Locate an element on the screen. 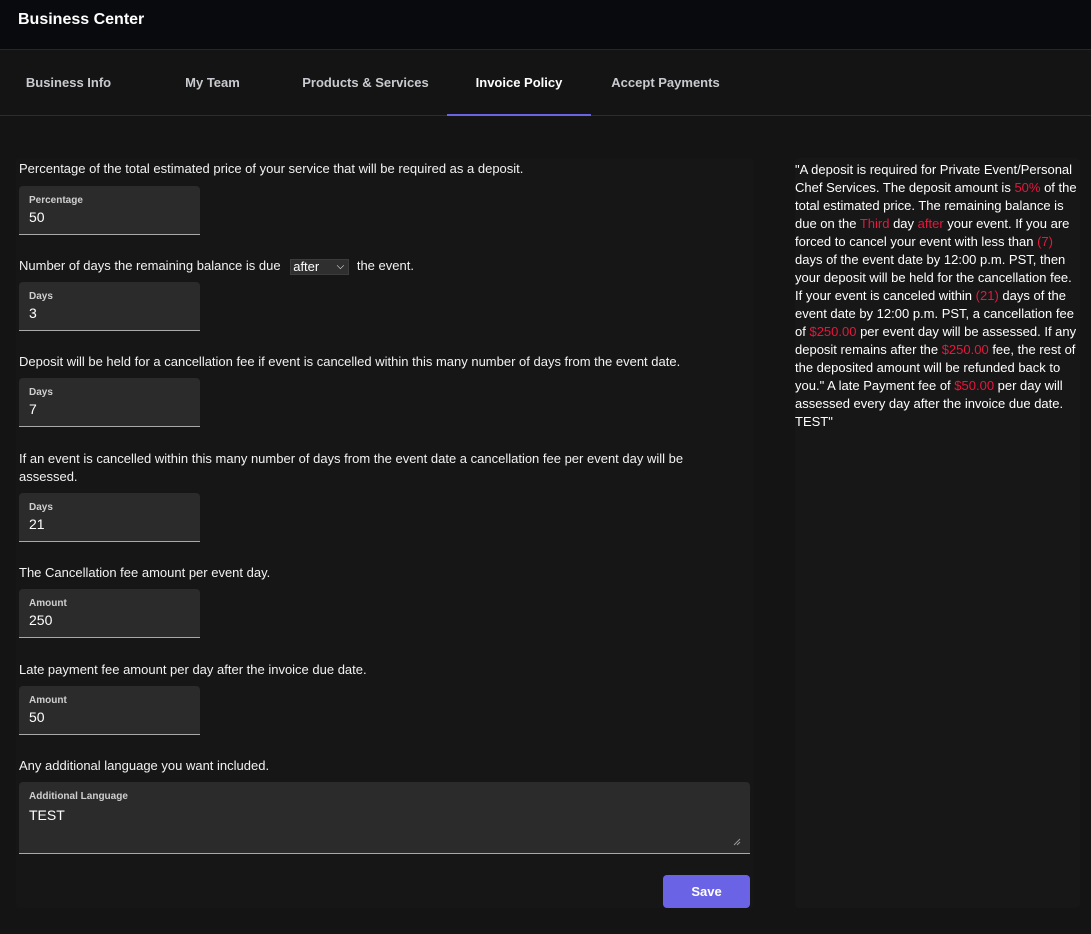  cancel-window-days-label: Days is located at coordinates (41, 507).